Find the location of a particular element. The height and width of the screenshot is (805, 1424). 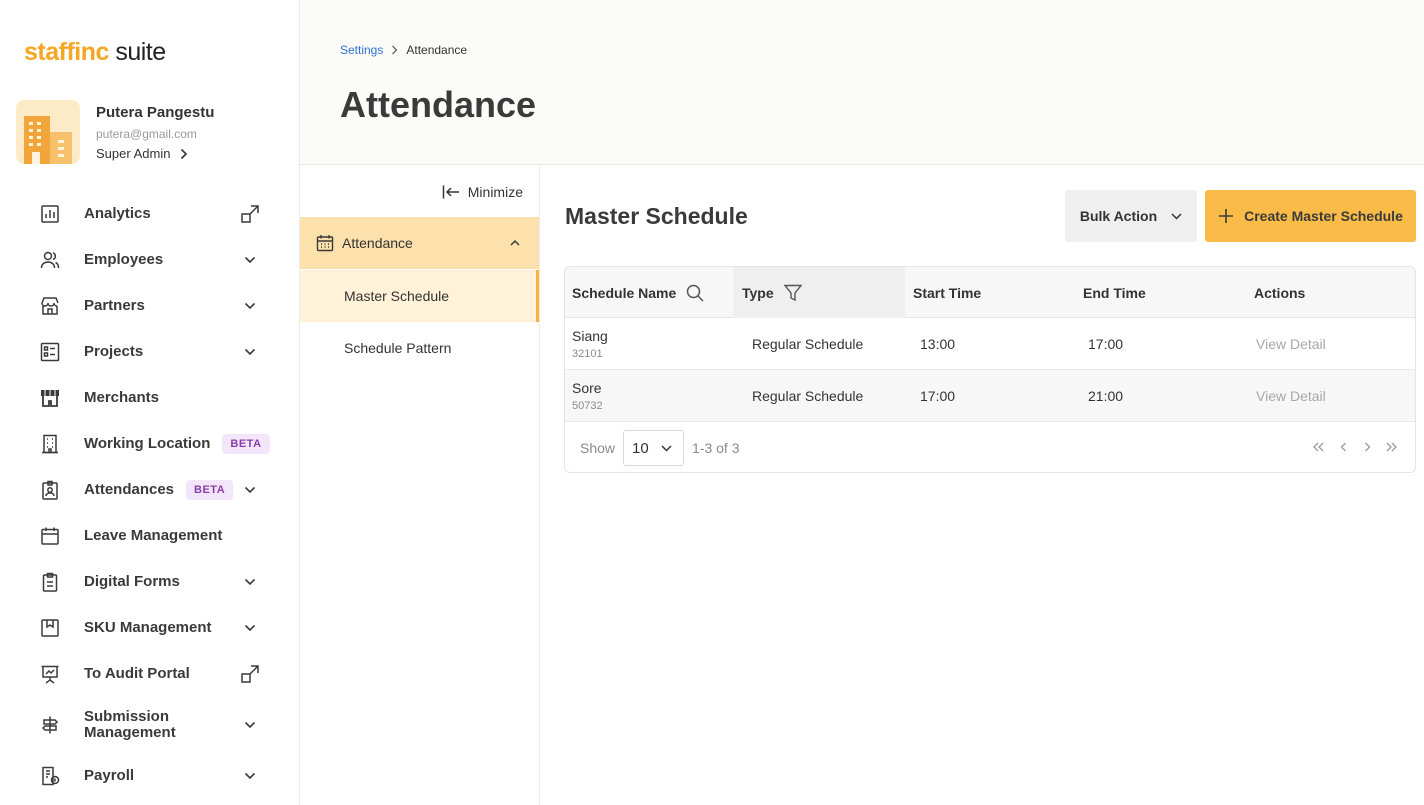

sidebar-item-label: Merchants is located at coordinates (122, 397).